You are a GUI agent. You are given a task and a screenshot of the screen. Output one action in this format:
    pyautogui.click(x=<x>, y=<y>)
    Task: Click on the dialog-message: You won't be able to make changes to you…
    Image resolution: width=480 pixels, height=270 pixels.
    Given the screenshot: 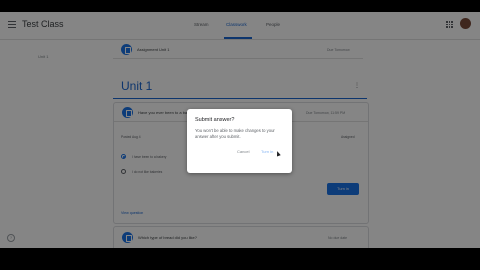 What is the action you would take?
    pyautogui.click(x=235, y=134)
    